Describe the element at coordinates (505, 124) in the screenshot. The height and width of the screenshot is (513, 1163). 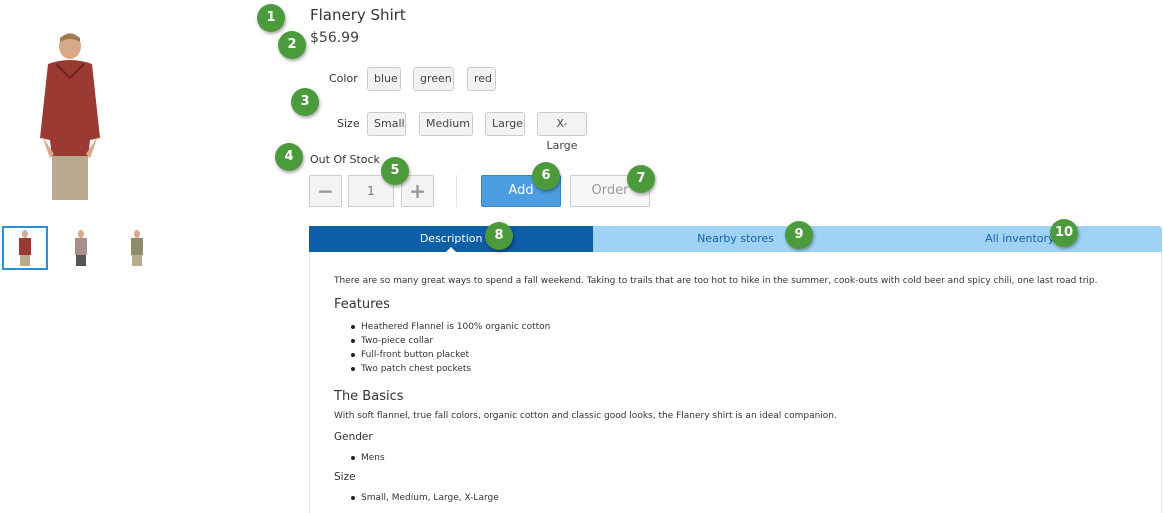
I see `size-option-large: Large` at that location.